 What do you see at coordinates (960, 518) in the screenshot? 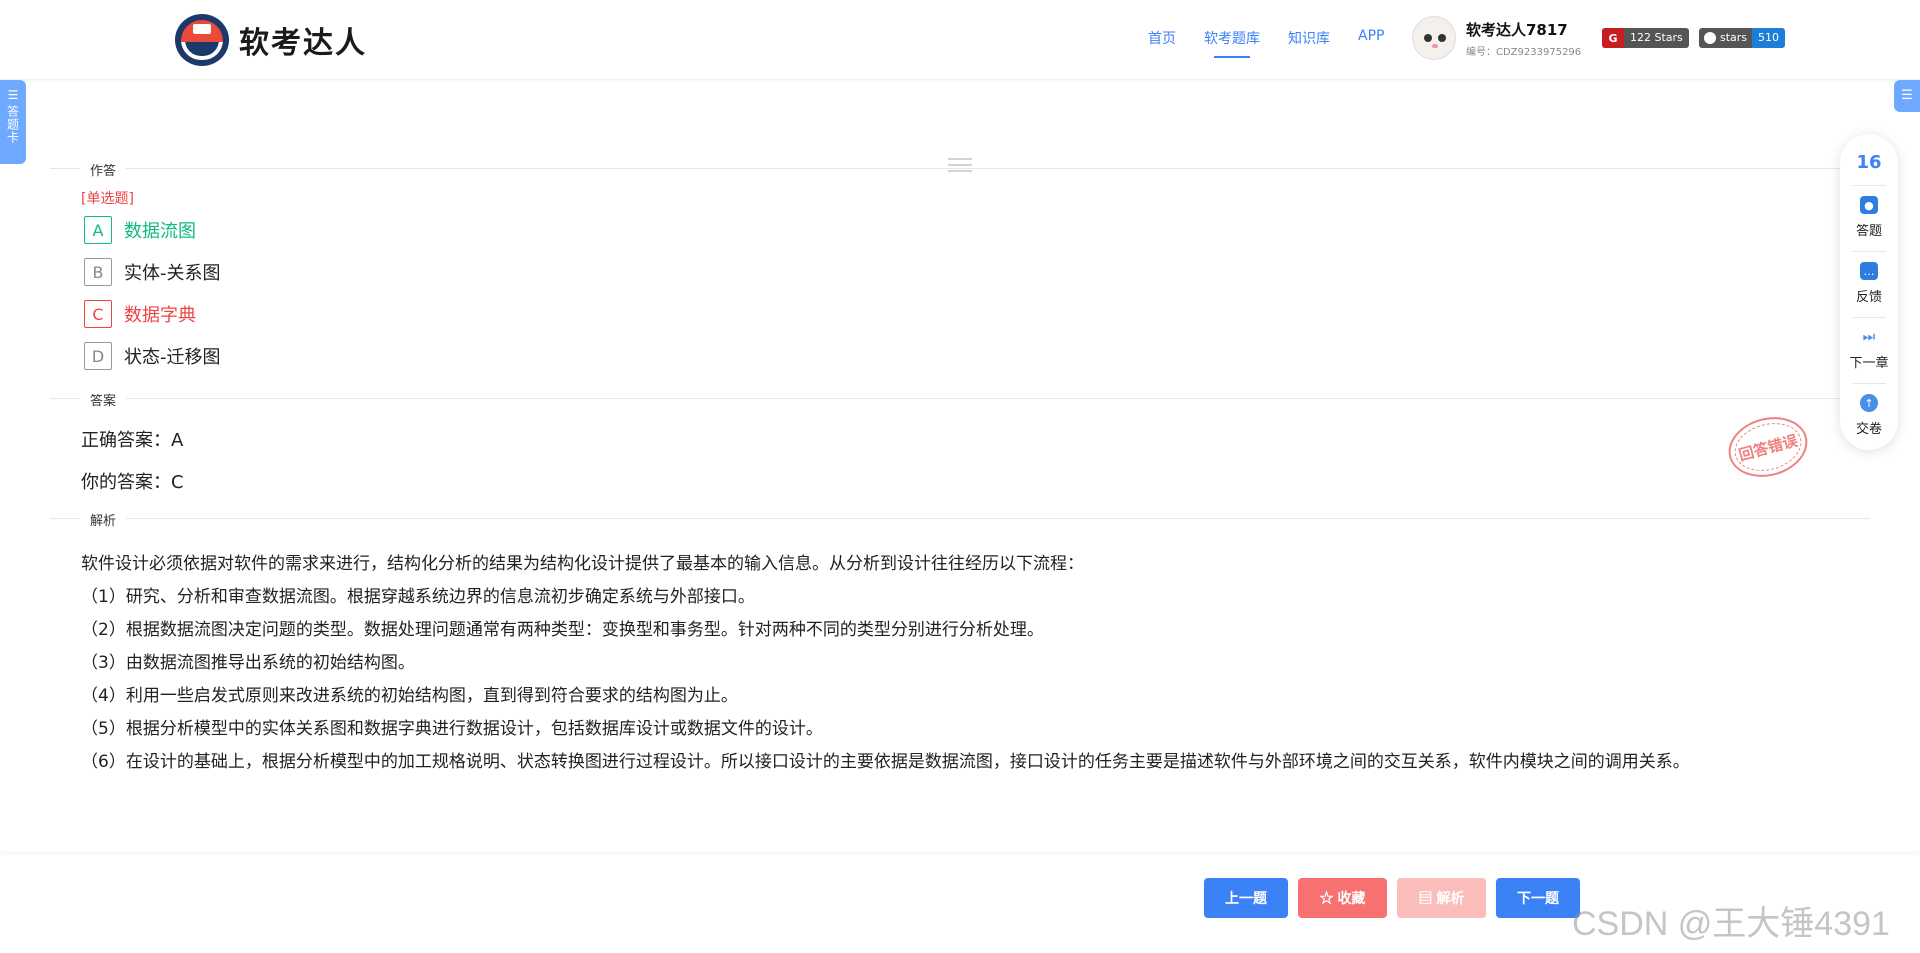
I see `section-analysis: 解析` at bounding box center [960, 518].